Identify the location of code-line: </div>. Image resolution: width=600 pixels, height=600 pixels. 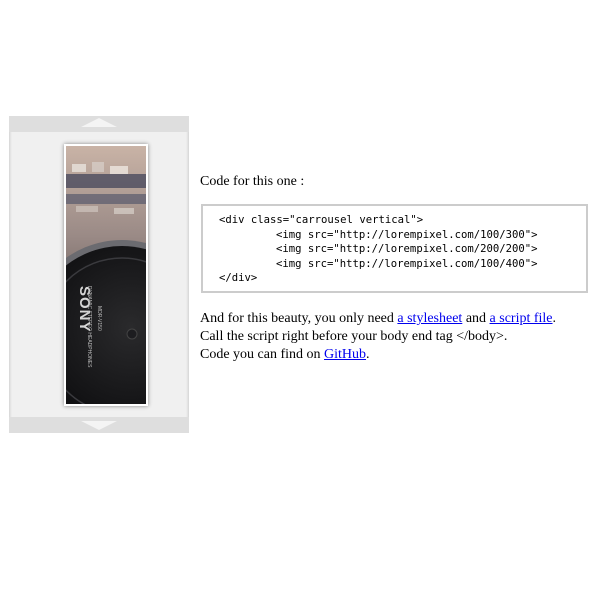
(238, 278).